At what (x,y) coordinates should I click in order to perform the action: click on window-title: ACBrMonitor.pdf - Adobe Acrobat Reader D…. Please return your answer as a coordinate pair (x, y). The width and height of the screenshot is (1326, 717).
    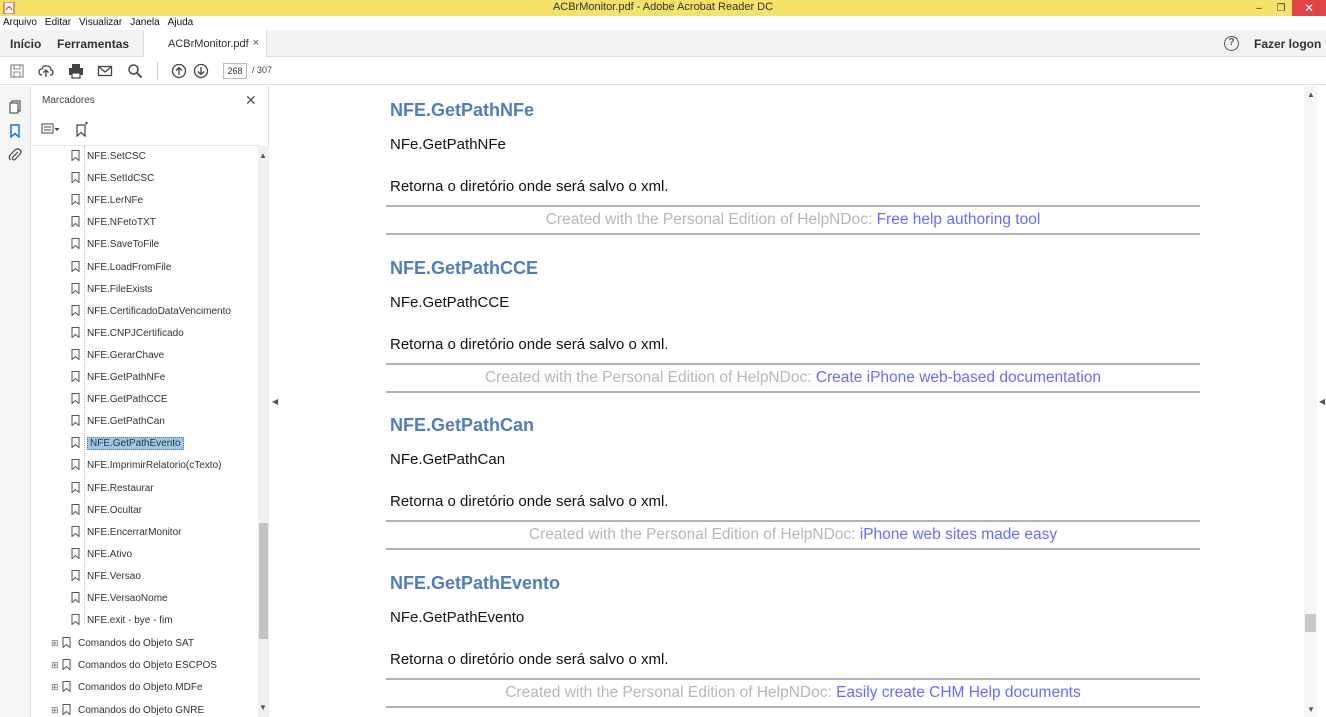
    Looking at the image, I should click on (663, 7).